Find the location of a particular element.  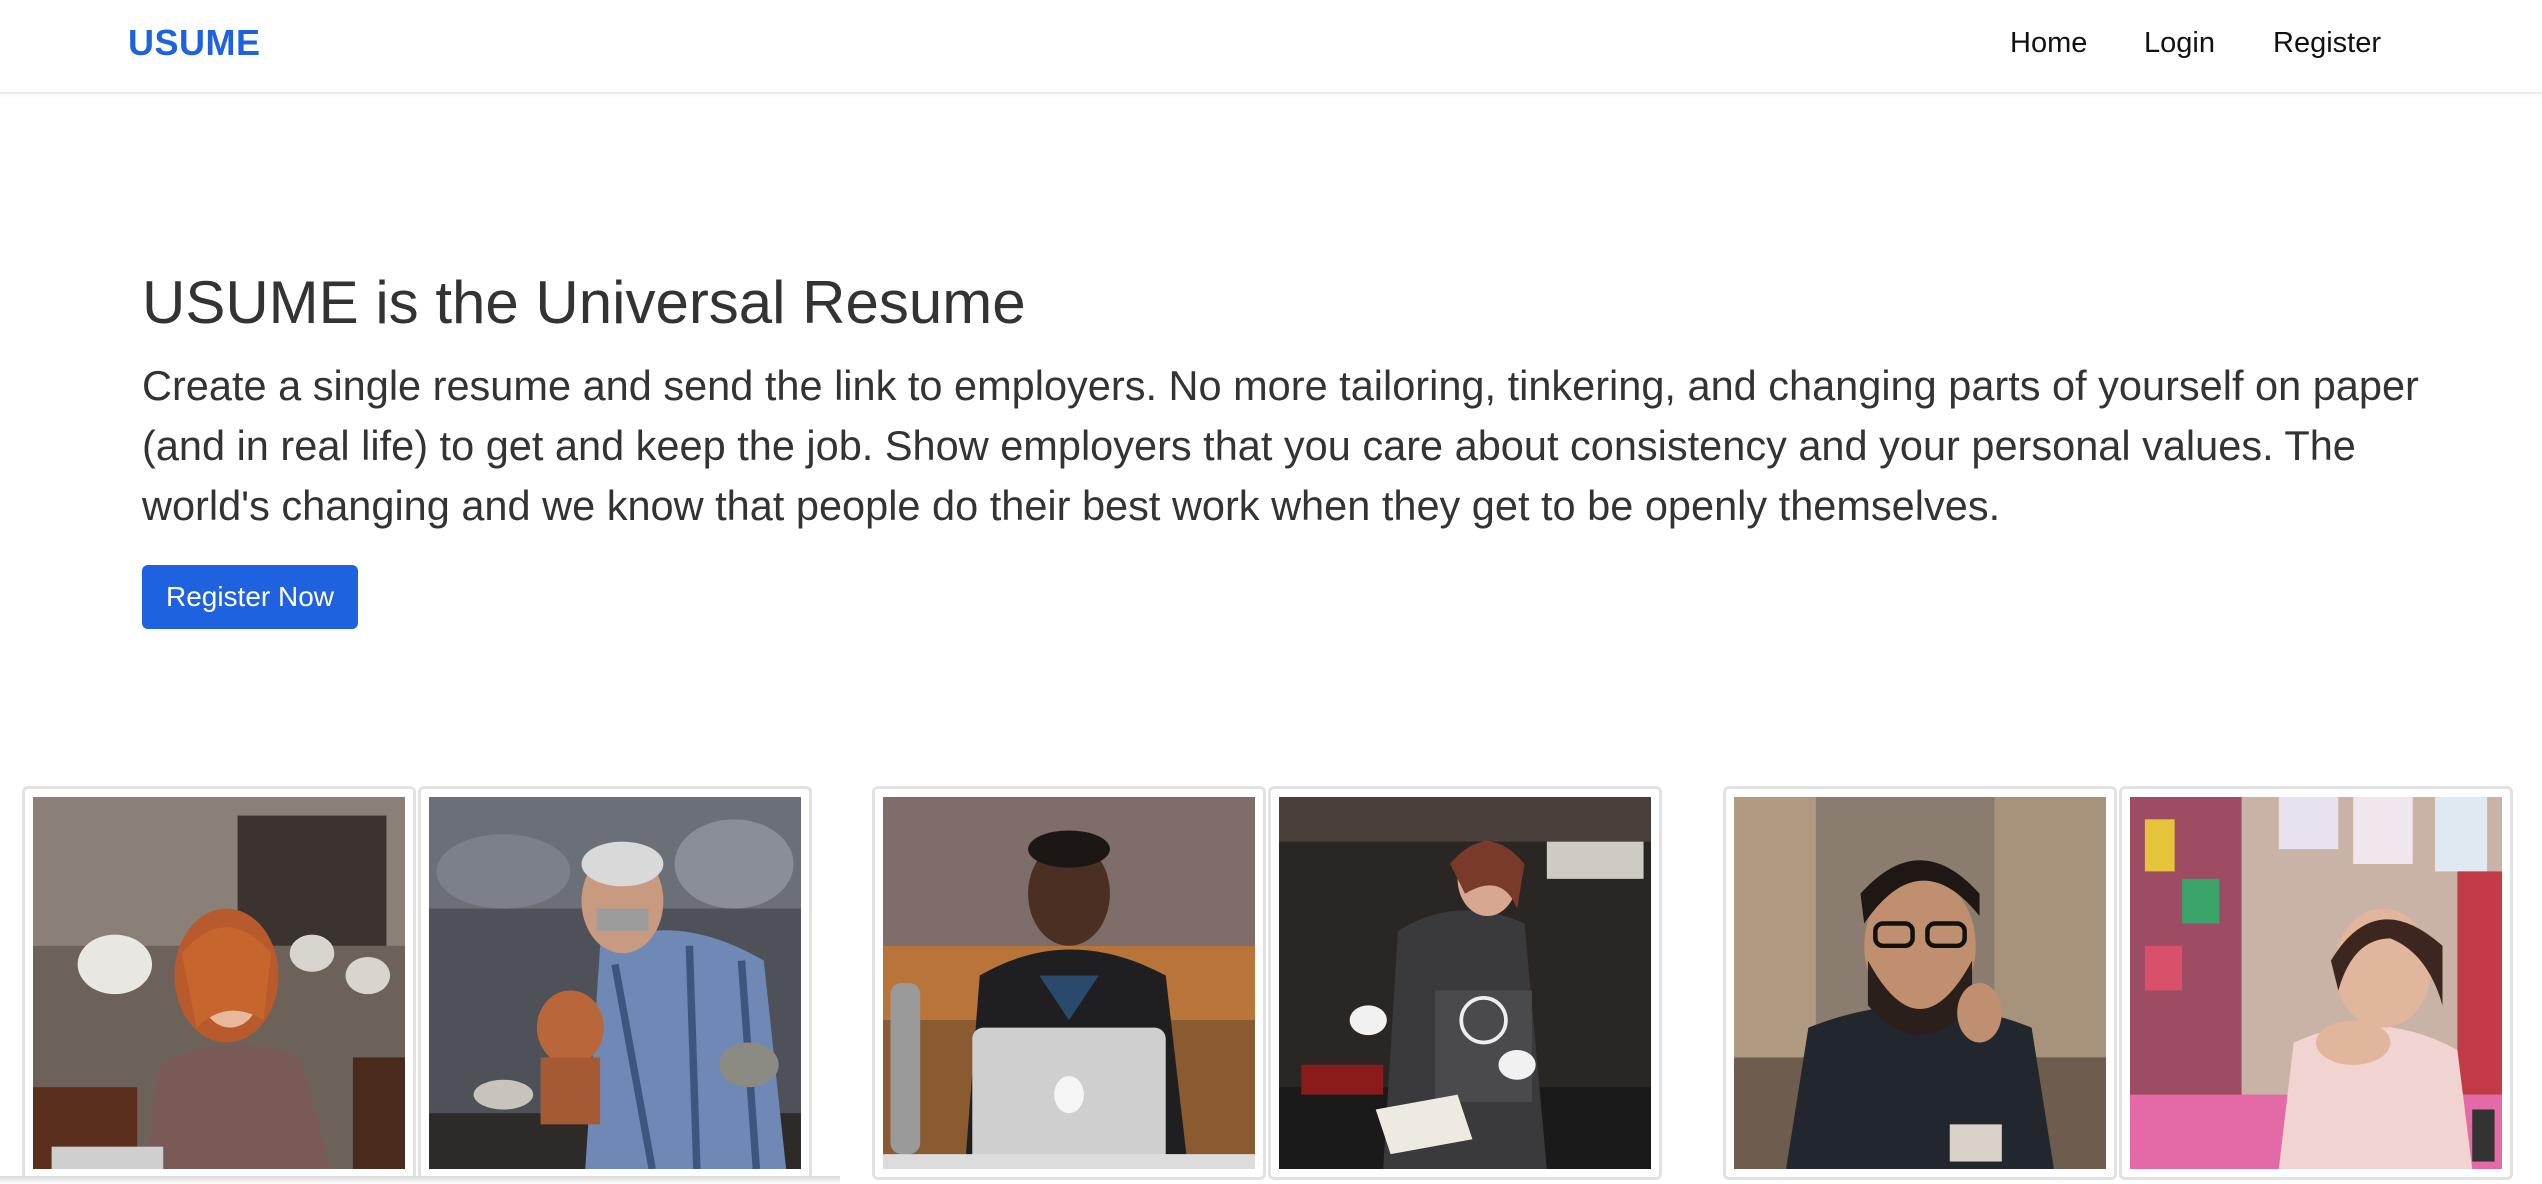

man-with-laptop-photo is located at coordinates (1069, 983).